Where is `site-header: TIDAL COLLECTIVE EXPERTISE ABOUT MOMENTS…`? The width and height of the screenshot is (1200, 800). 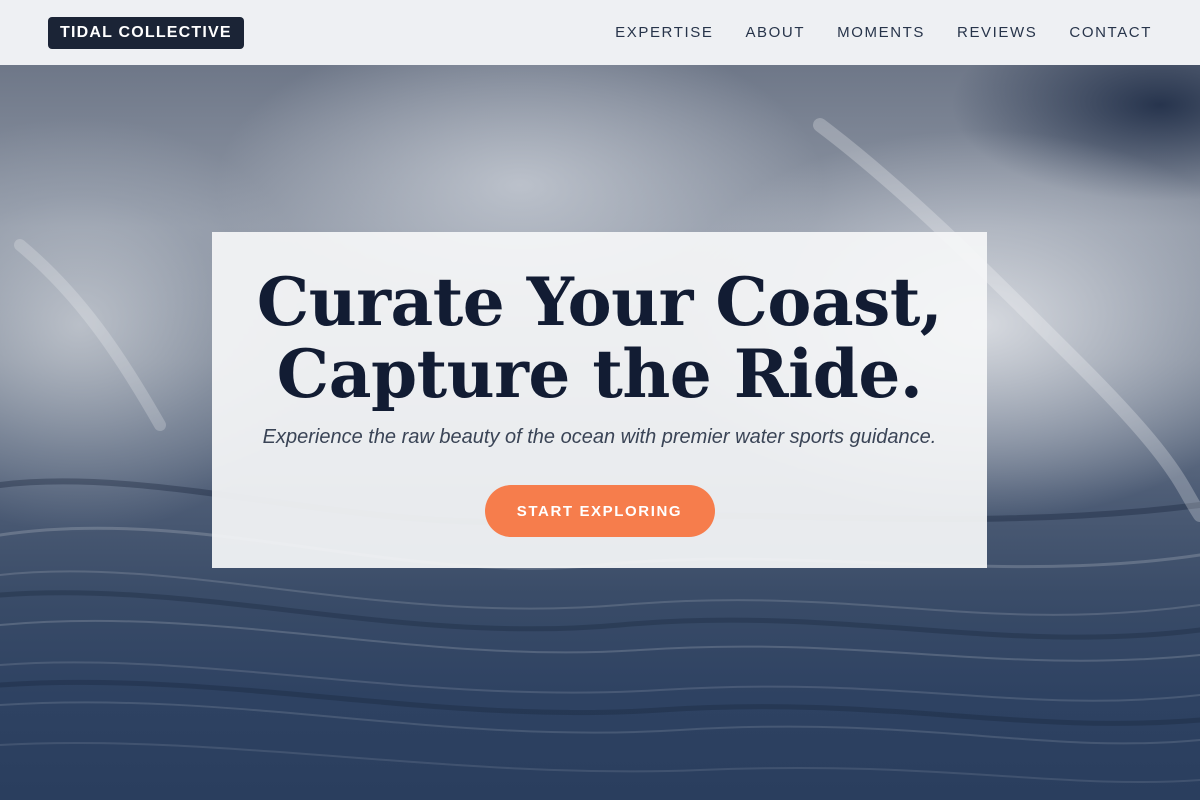
site-header: TIDAL COLLECTIVE EXPERTISE ABOUT MOMENTS… is located at coordinates (600, 32).